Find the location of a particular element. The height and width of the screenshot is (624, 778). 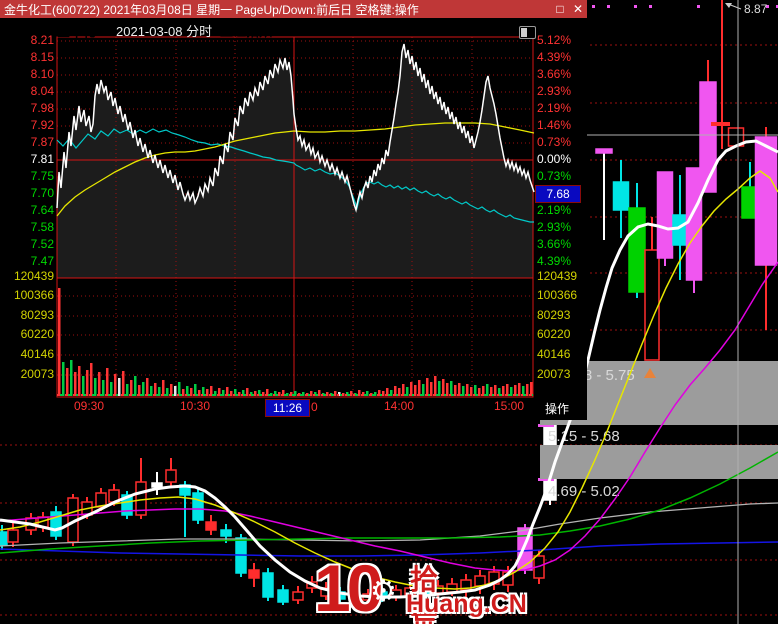

time-cursor-tag: 11:26 is located at coordinates (287, 408).